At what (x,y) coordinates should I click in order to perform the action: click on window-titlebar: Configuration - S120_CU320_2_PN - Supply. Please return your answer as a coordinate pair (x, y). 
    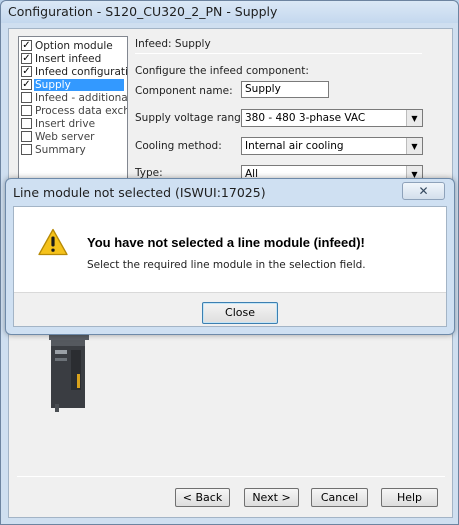
    Looking at the image, I should click on (229, 12).